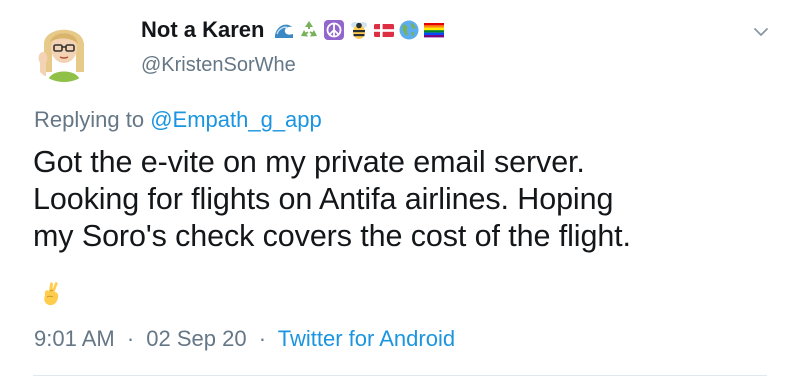  What do you see at coordinates (64, 48) in the screenshot?
I see `avatar` at bounding box center [64, 48].